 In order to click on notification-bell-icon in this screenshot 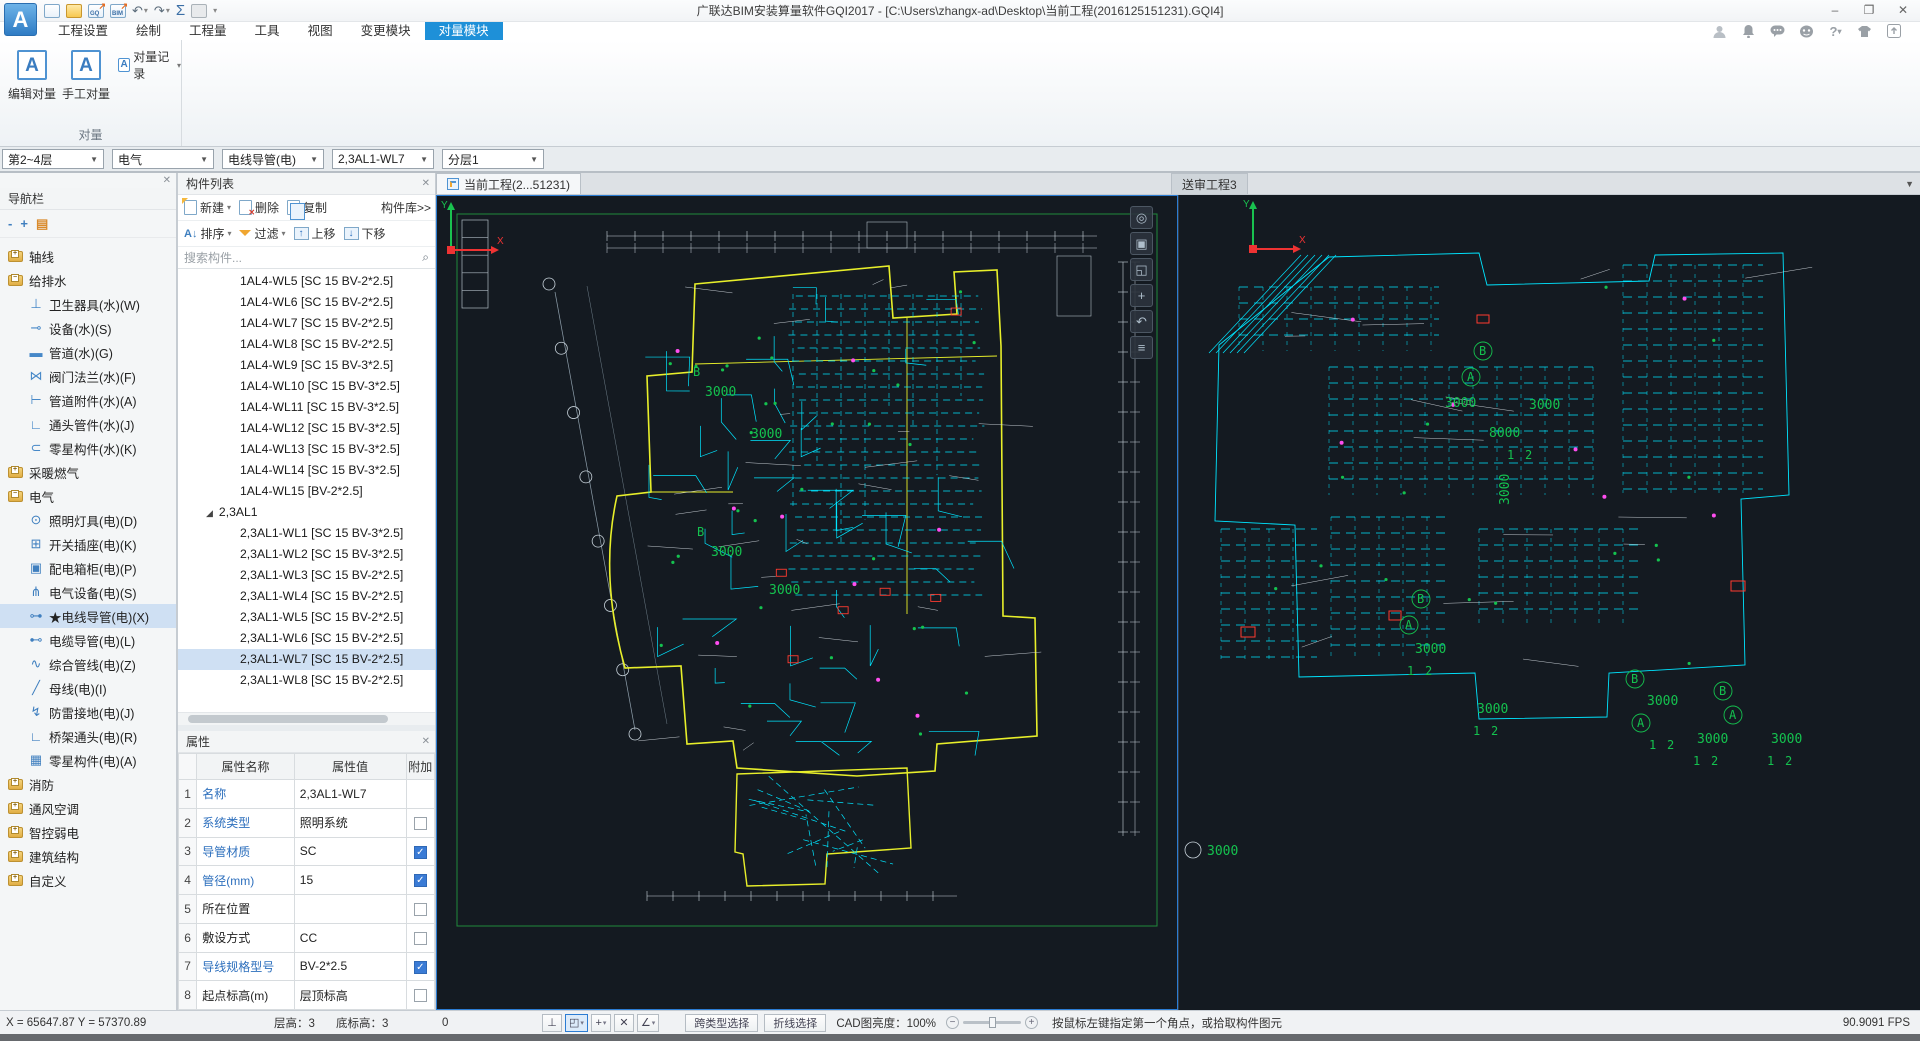, I will do `click(1748, 31)`.